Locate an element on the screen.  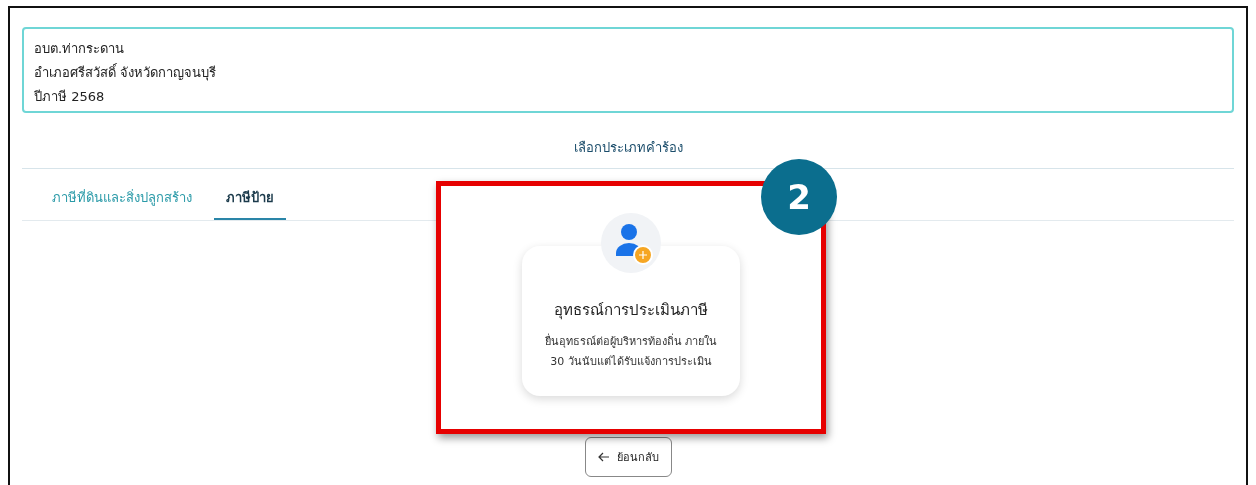
arrow-left-icon is located at coordinates (603, 457).